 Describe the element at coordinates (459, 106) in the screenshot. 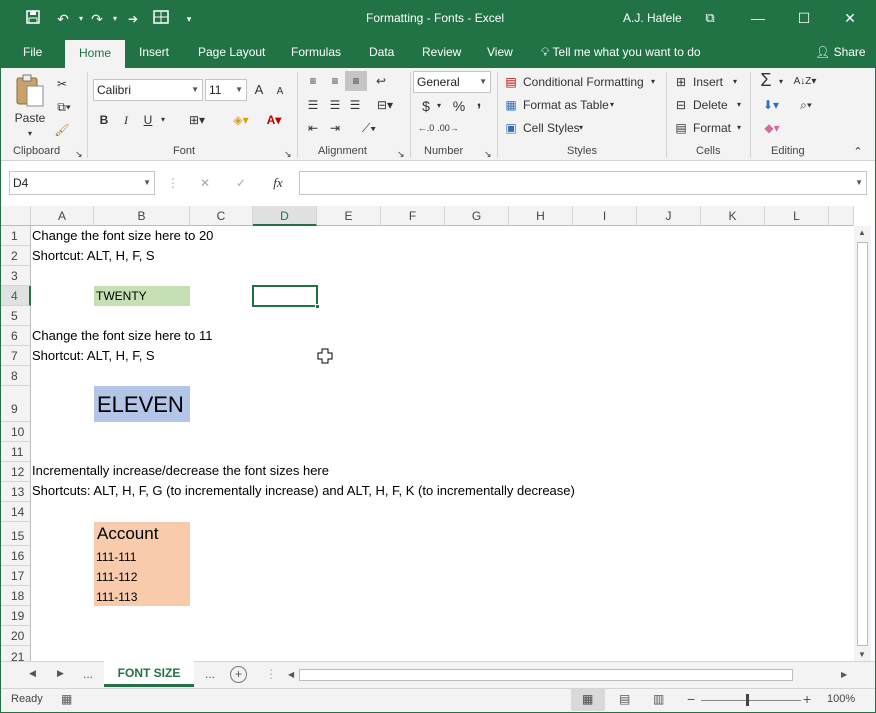

I see `percent-button: %` at that location.